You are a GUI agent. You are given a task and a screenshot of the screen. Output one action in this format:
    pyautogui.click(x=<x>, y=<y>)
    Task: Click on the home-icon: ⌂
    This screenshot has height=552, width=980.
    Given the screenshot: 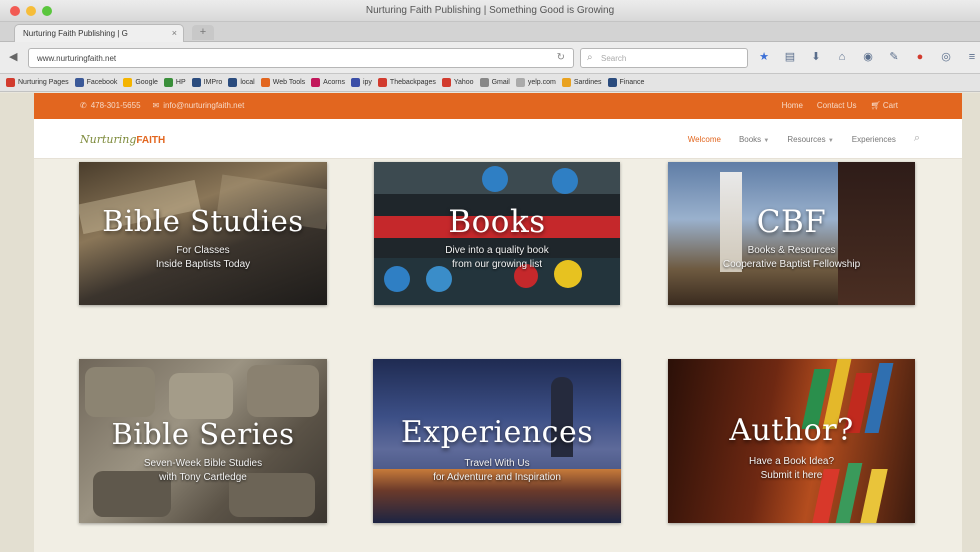 What is the action you would take?
    pyautogui.click(x=842, y=57)
    